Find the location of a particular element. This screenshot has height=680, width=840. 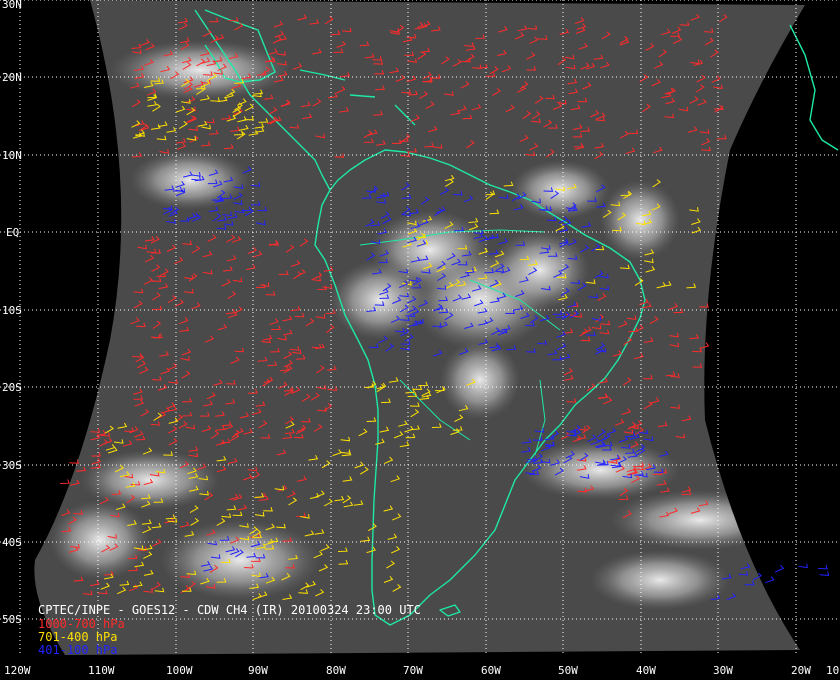

lat-label: 50S is located at coordinates (12, 619).